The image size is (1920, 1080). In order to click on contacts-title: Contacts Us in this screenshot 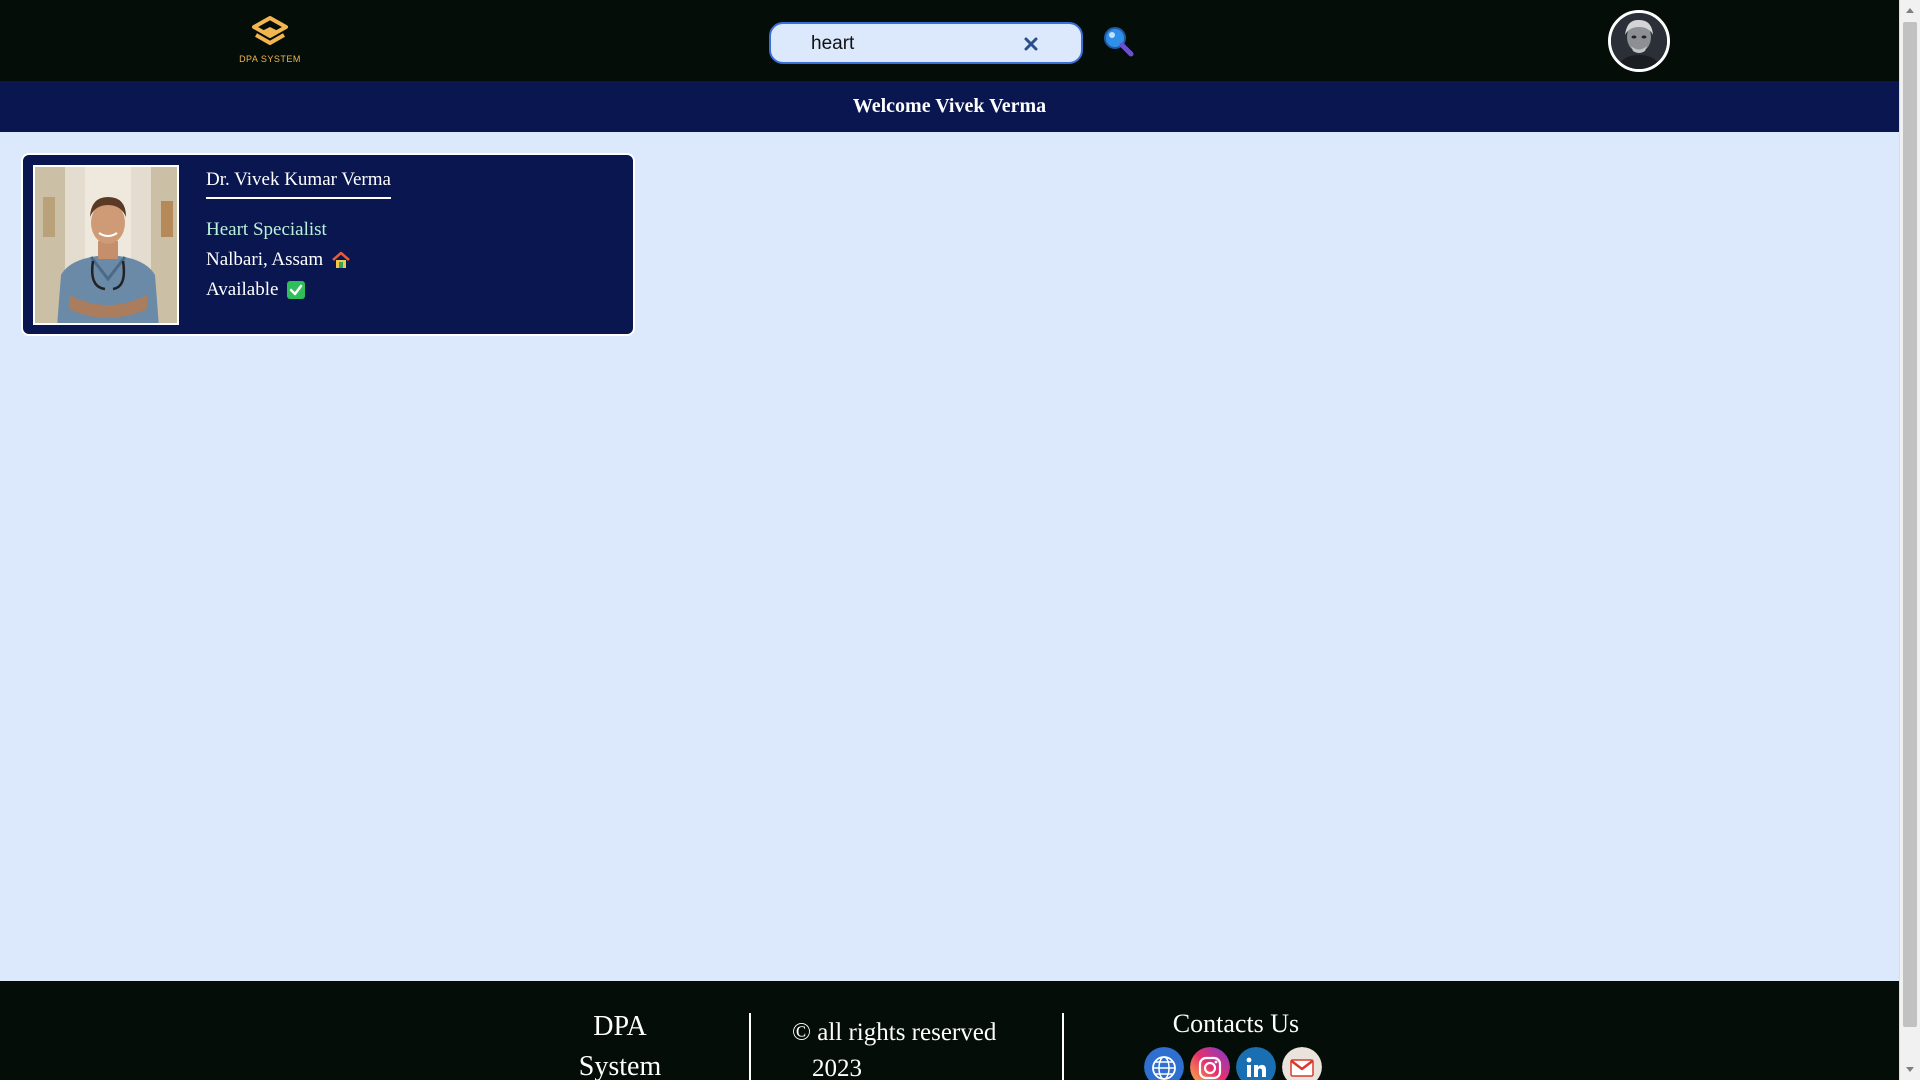, I will do `click(1236, 1023)`.